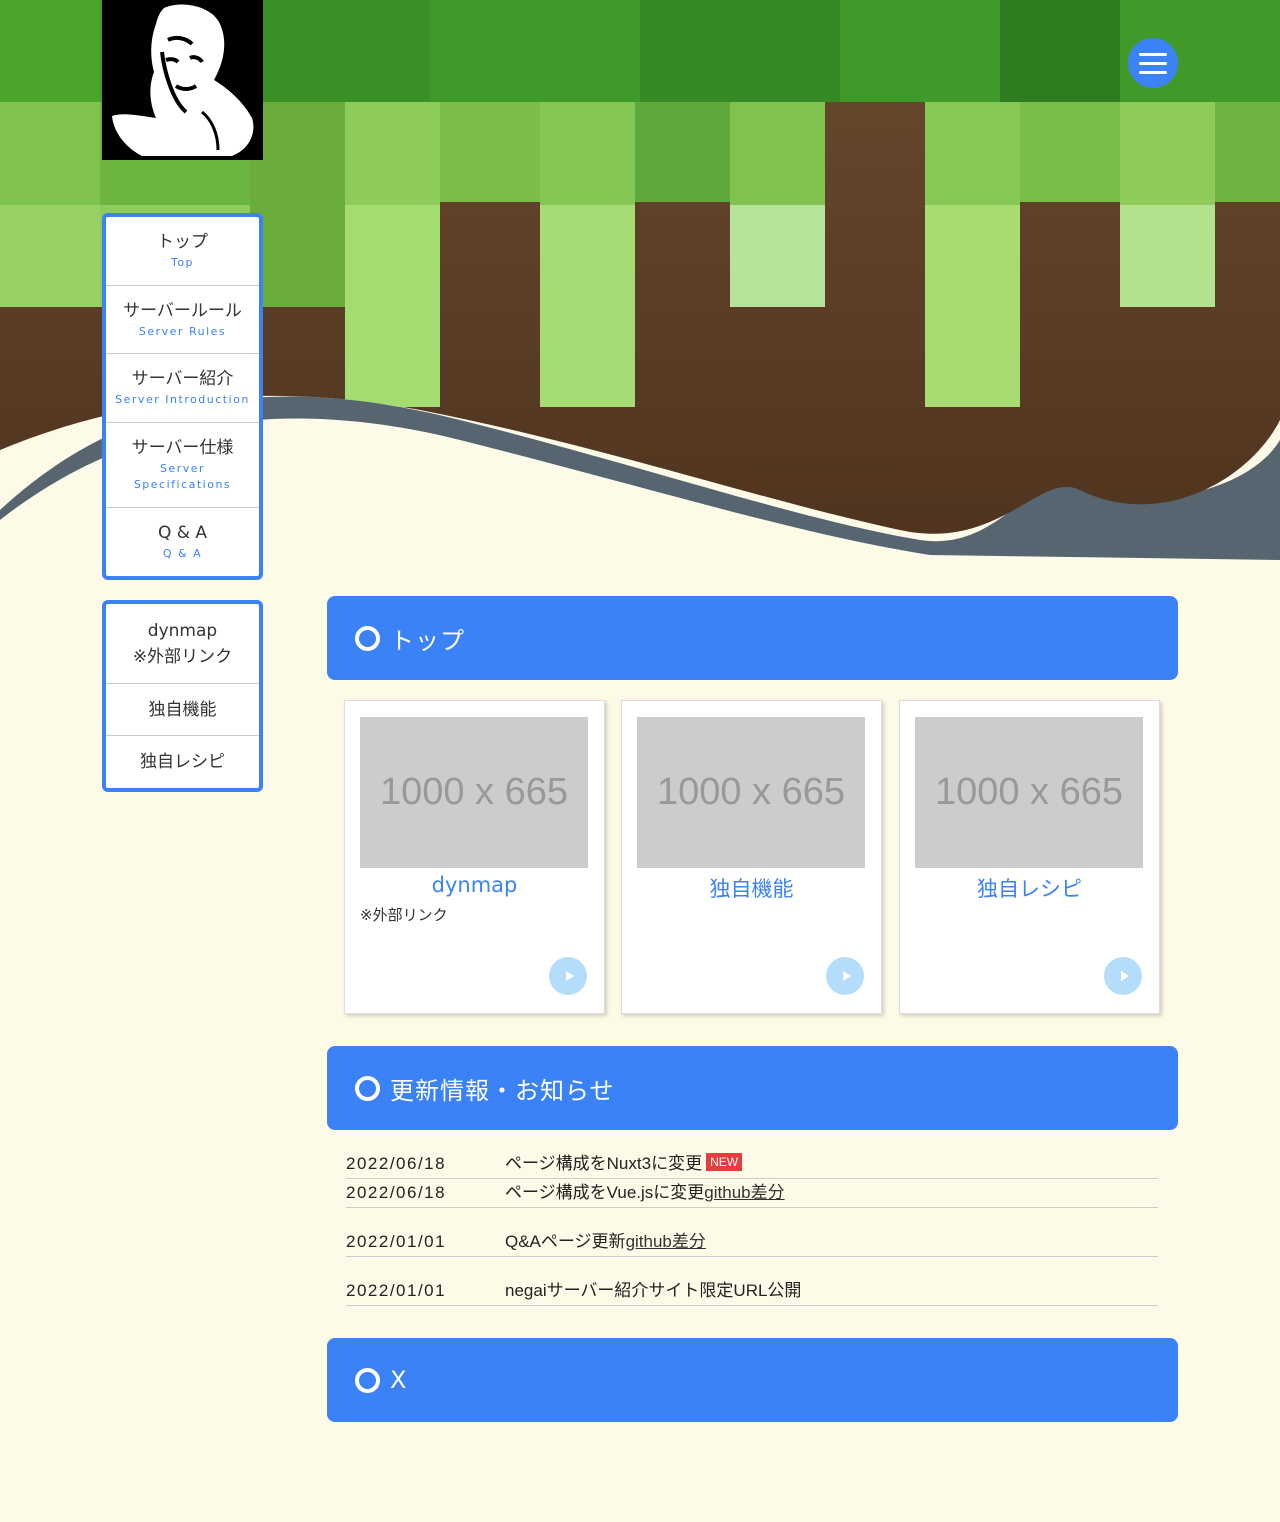  Describe the element at coordinates (1153, 54) in the screenshot. I see `hamburger-icon` at that location.